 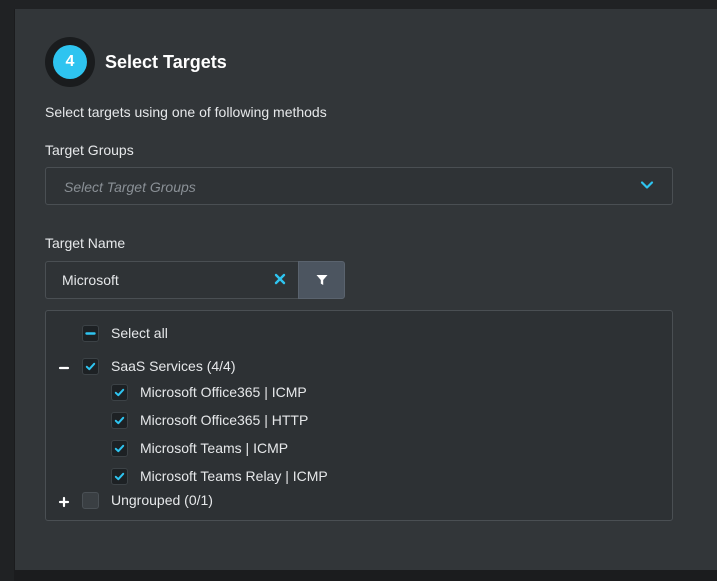 I want to click on target-groups-select: Select Target Groups, so click(x=359, y=186).